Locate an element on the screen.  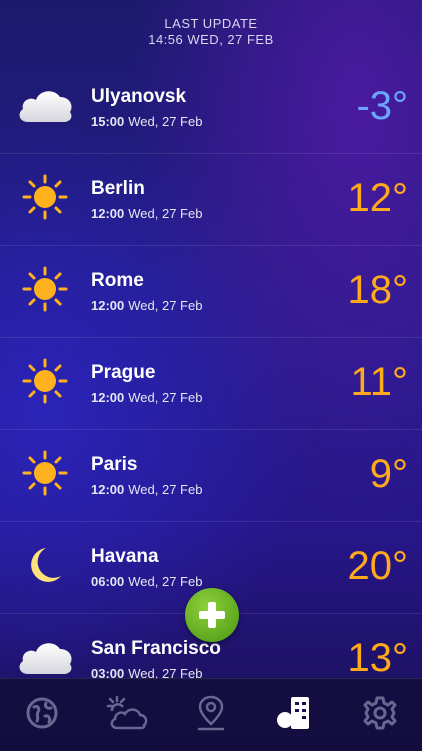
tab-globe is located at coordinates (42, 715).